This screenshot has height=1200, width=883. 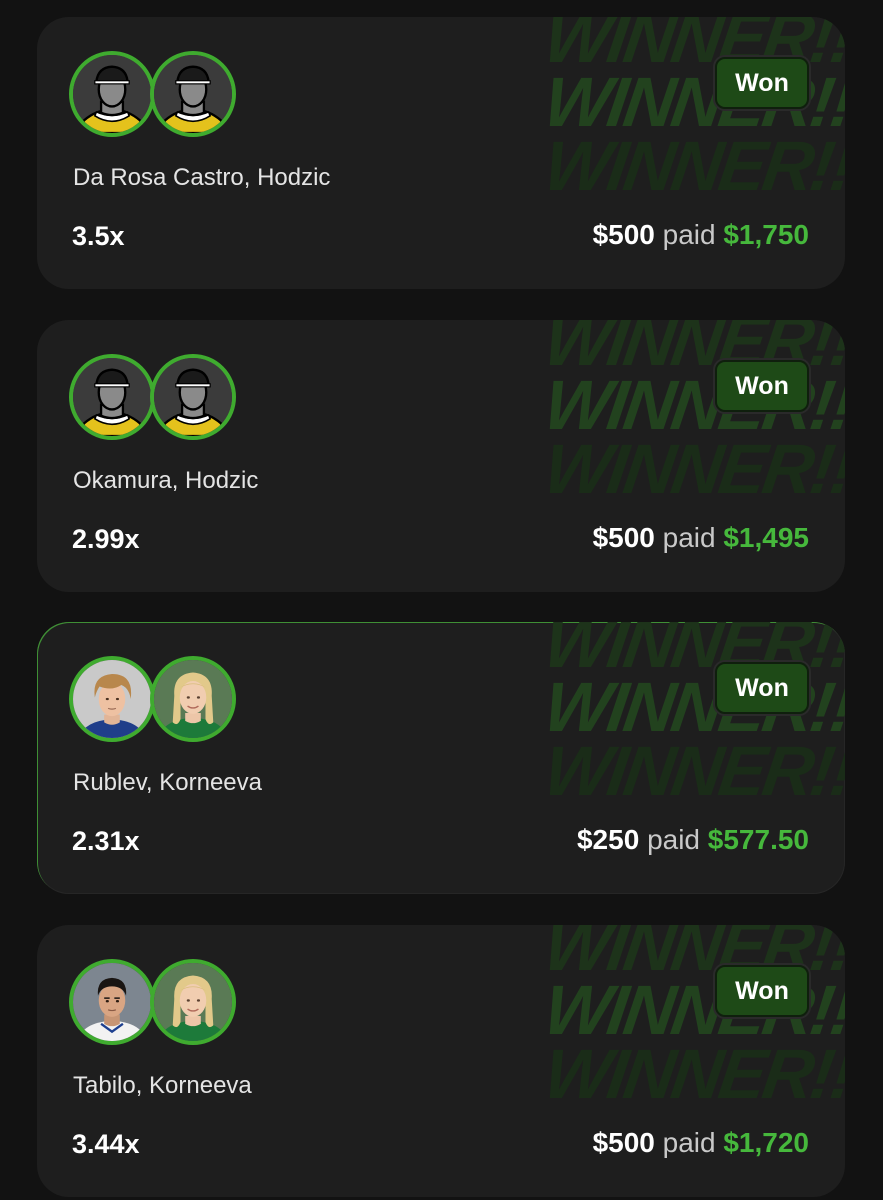 I want to click on payout-summary: $500 paid $1,750, so click(x=701, y=235).